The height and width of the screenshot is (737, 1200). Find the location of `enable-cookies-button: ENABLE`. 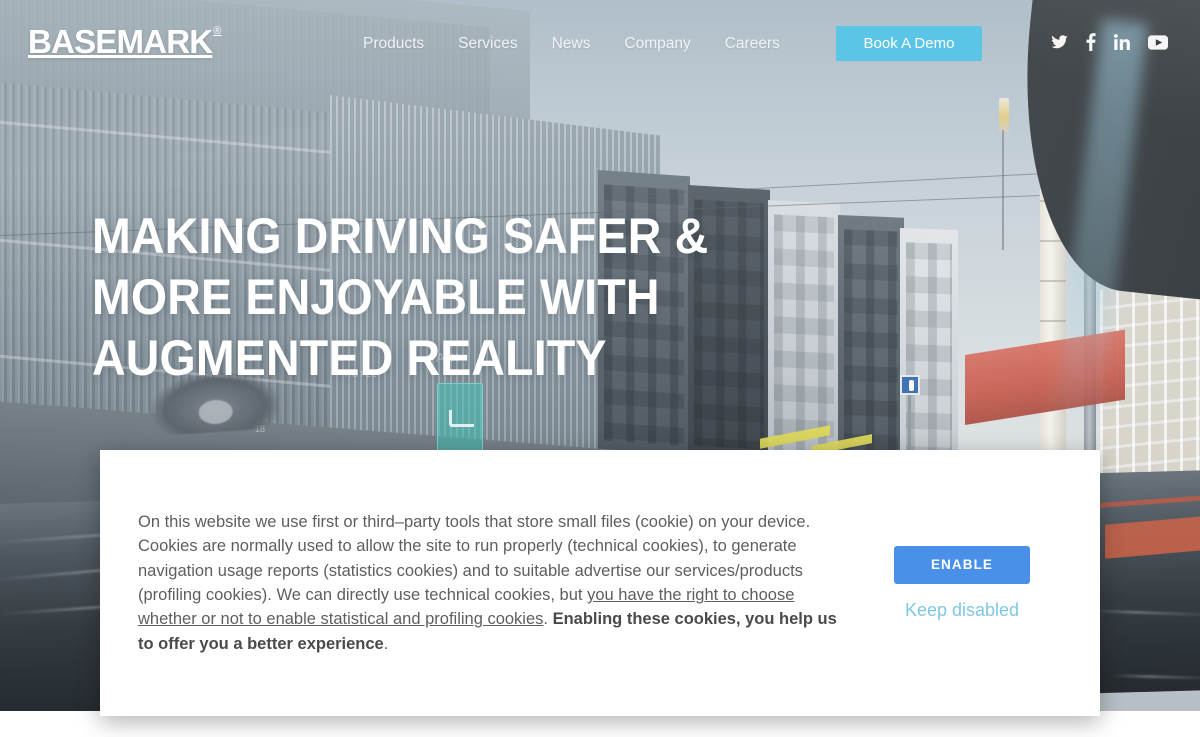

enable-cookies-button: ENABLE is located at coordinates (962, 564).